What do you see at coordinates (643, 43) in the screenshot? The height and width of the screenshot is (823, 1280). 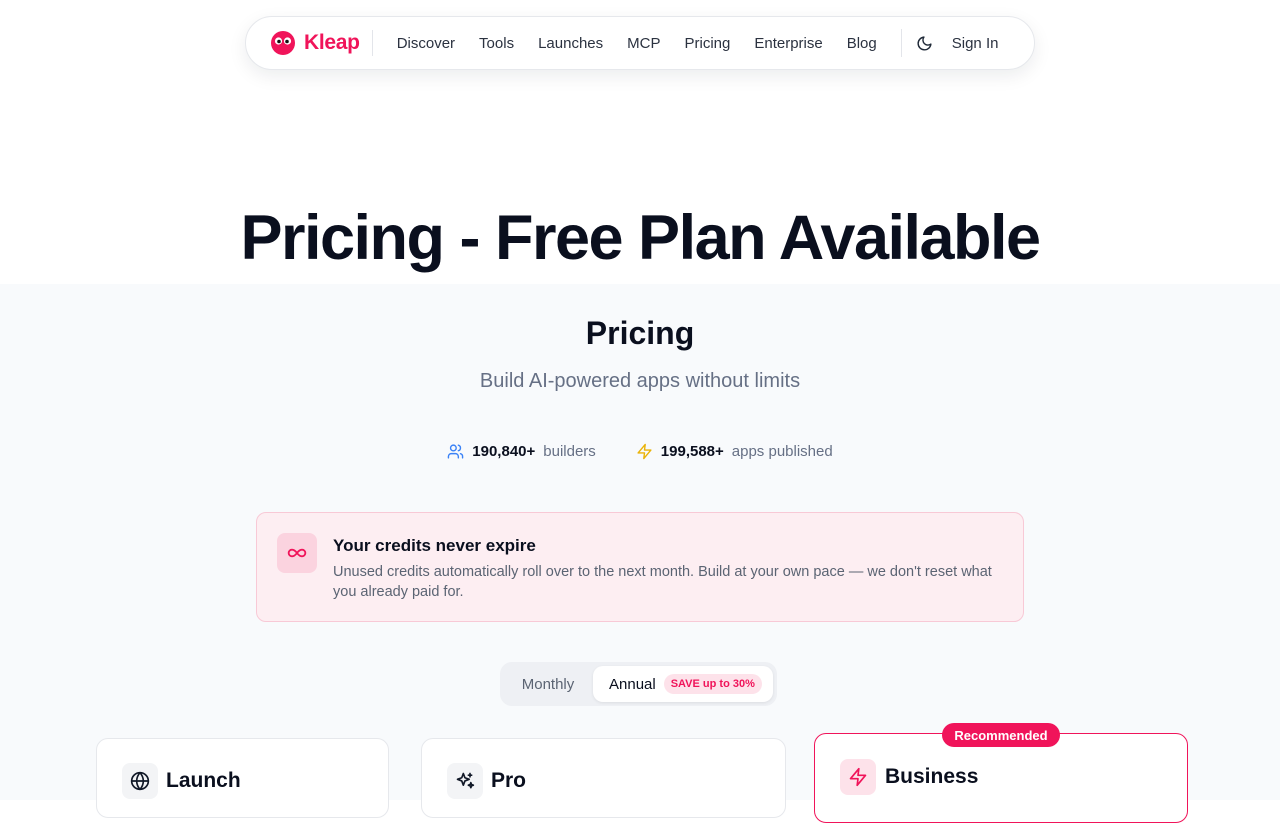 I see `nav-link-mcp: MCP` at bounding box center [643, 43].